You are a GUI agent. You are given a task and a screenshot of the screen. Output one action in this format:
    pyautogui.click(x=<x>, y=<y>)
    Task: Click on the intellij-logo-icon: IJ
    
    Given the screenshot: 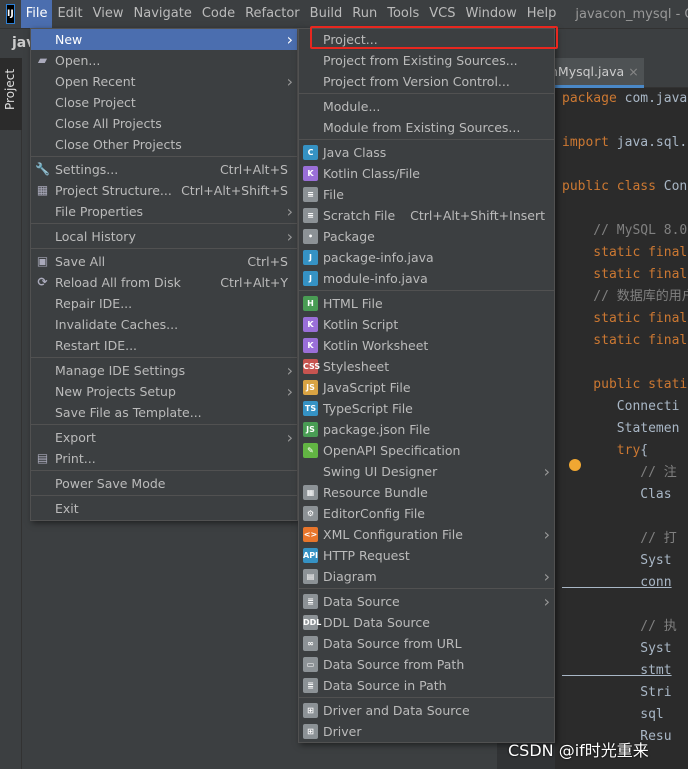 What is the action you would take?
    pyautogui.click(x=10, y=14)
    